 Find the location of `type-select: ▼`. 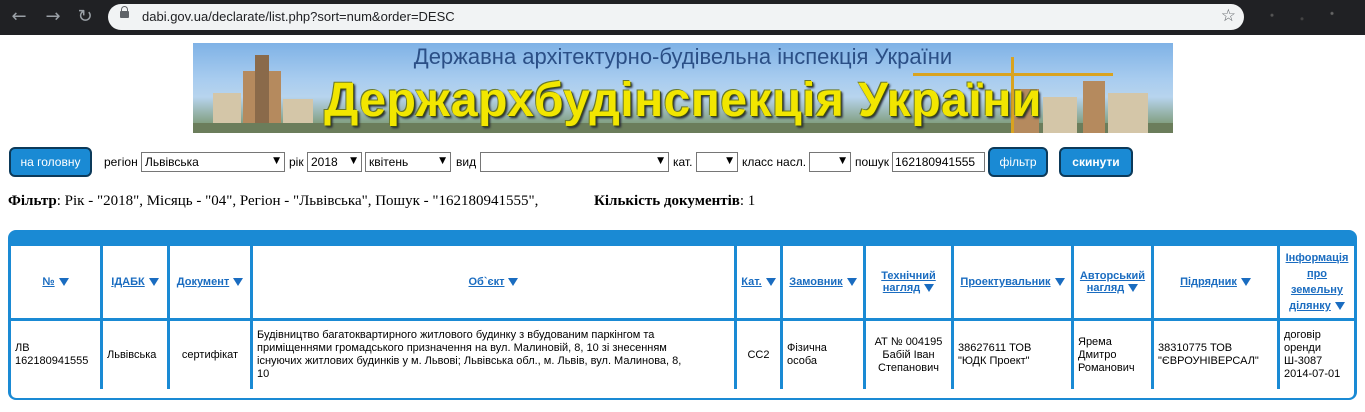

type-select: ▼ is located at coordinates (574, 162).